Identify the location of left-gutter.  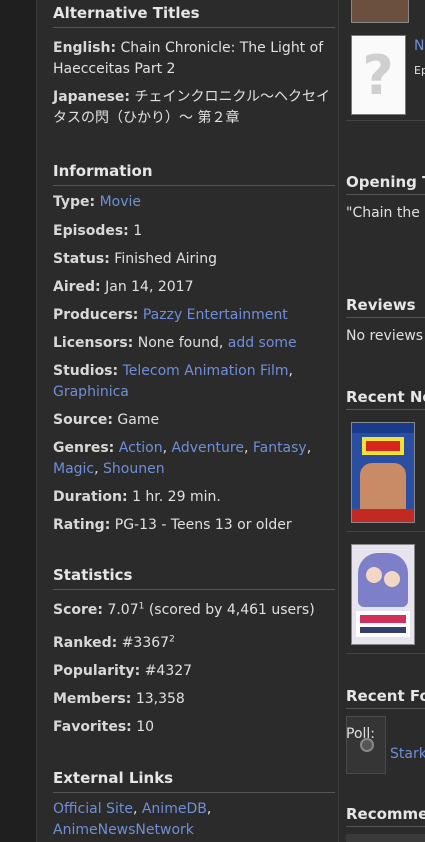
(18, 421).